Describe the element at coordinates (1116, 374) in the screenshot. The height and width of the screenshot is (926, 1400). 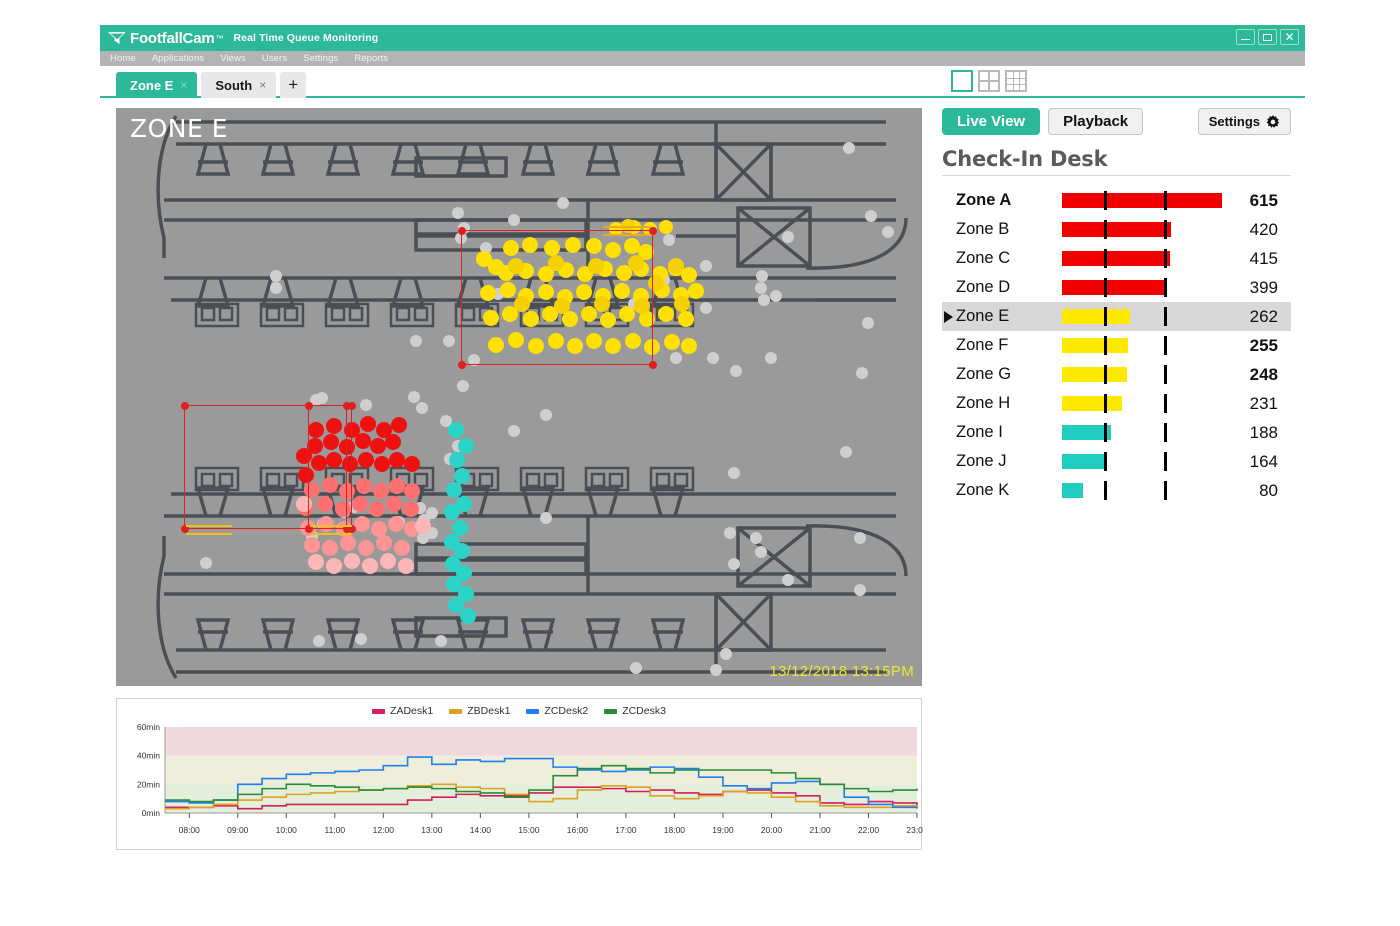
I see `zone-row-zone-g: Zone G 248` at that location.